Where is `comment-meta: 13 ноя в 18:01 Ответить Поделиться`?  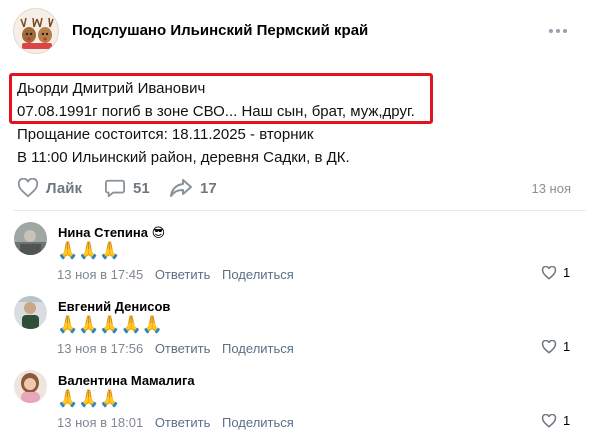
comment-meta: 13 ноя в 18:01 Ответить Поделиться is located at coordinates (175, 422).